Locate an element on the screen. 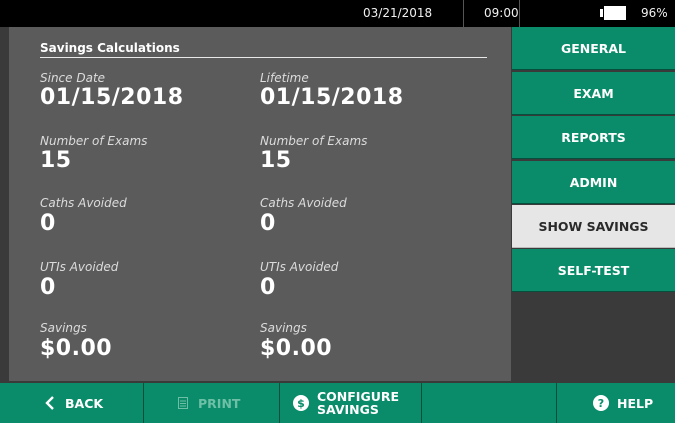 The image size is (675, 423). back-label: BACK is located at coordinates (84, 403).